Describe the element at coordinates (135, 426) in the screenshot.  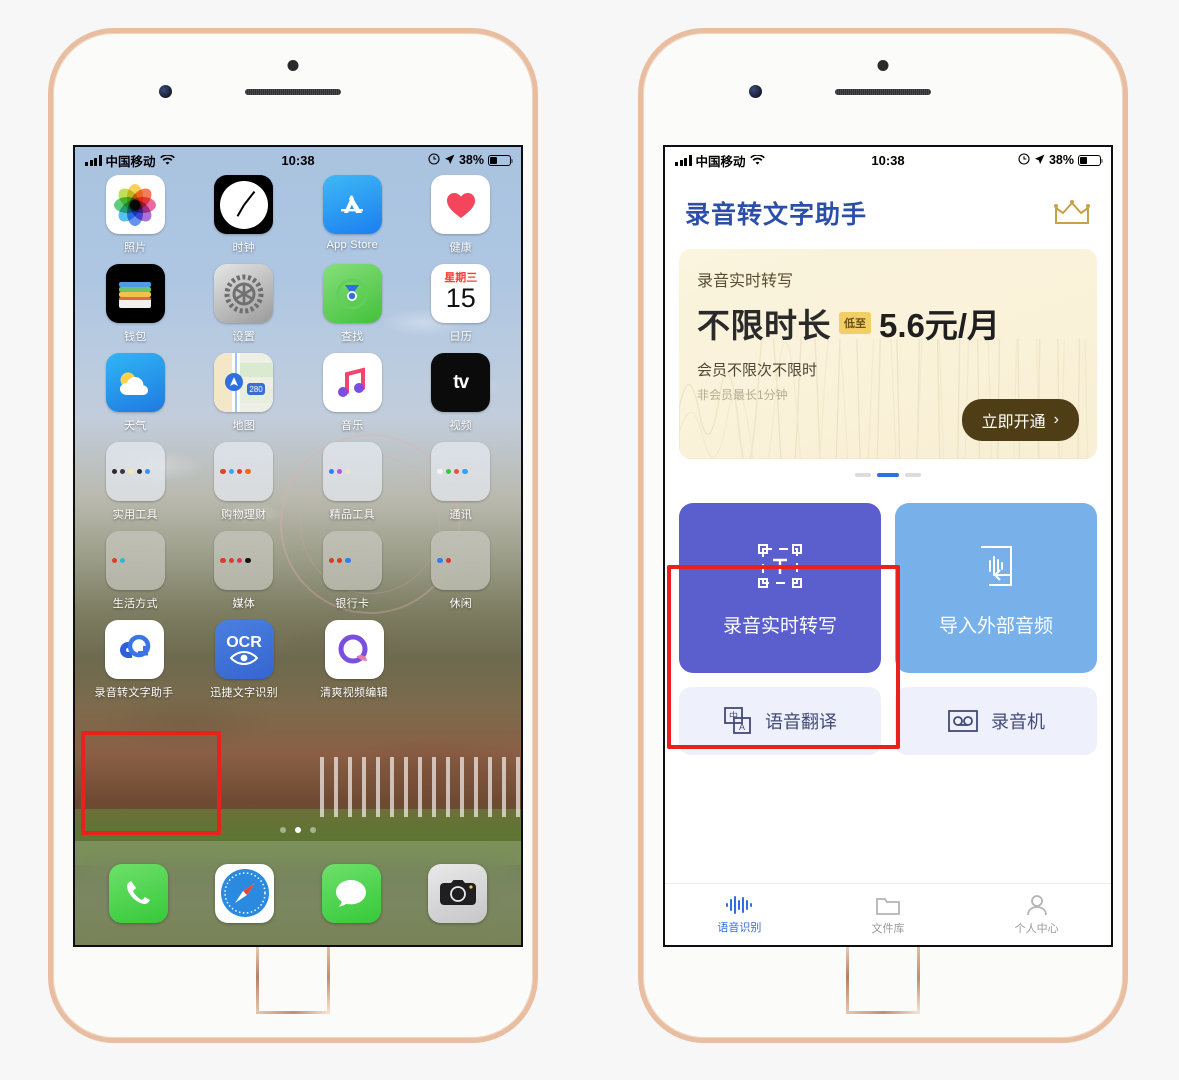
I see `app-label: 天气` at that location.